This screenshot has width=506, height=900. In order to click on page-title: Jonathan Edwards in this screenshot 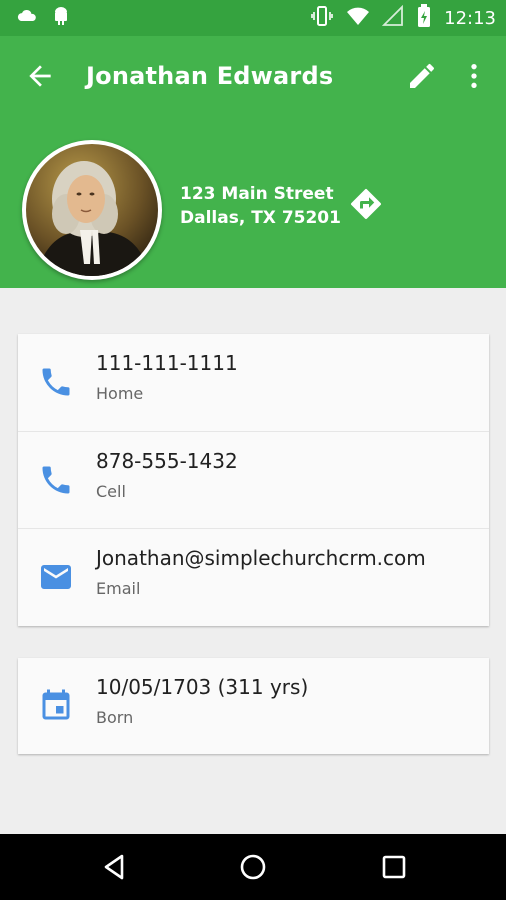, I will do `click(210, 76)`.